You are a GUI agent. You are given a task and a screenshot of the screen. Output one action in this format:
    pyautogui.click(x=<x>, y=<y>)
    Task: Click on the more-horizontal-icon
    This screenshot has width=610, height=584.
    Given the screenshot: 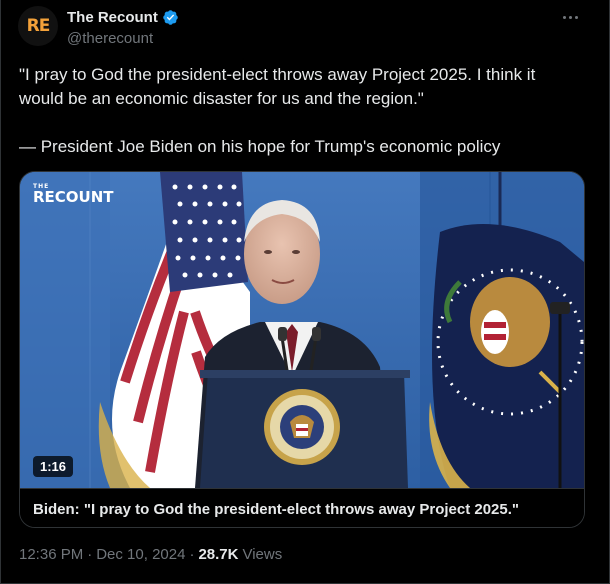 What is the action you would take?
    pyautogui.click(x=570, y=17)
    